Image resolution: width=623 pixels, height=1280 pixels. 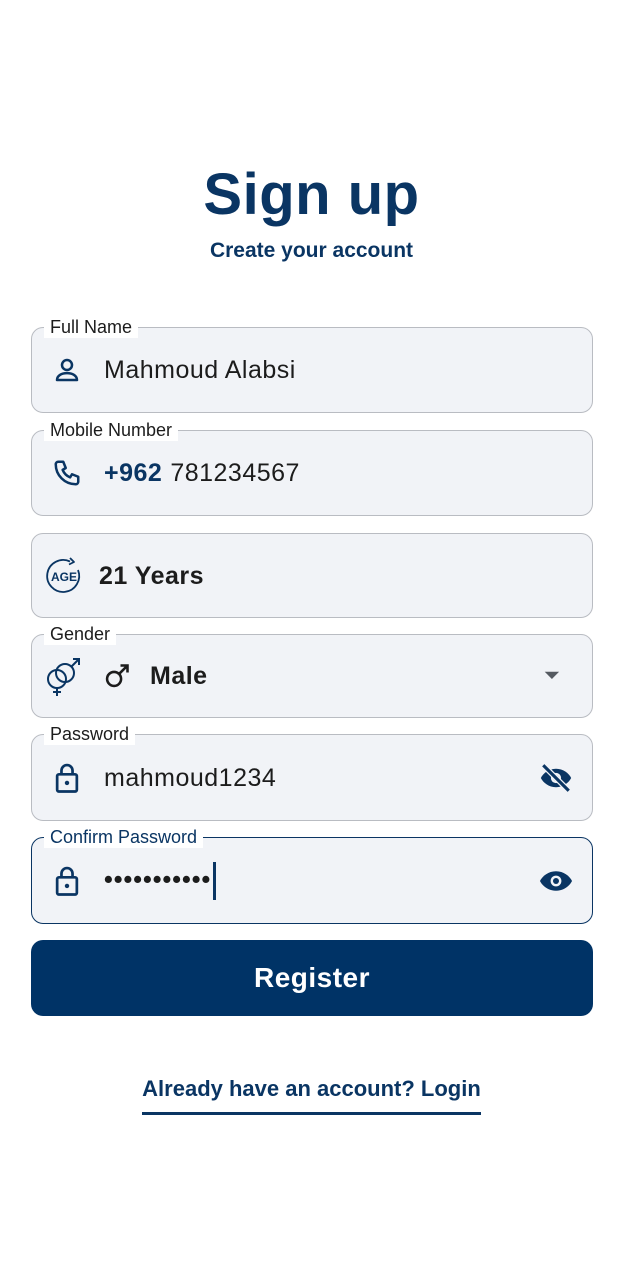 I want to click on phone-icon, so click(x=67, y=473).